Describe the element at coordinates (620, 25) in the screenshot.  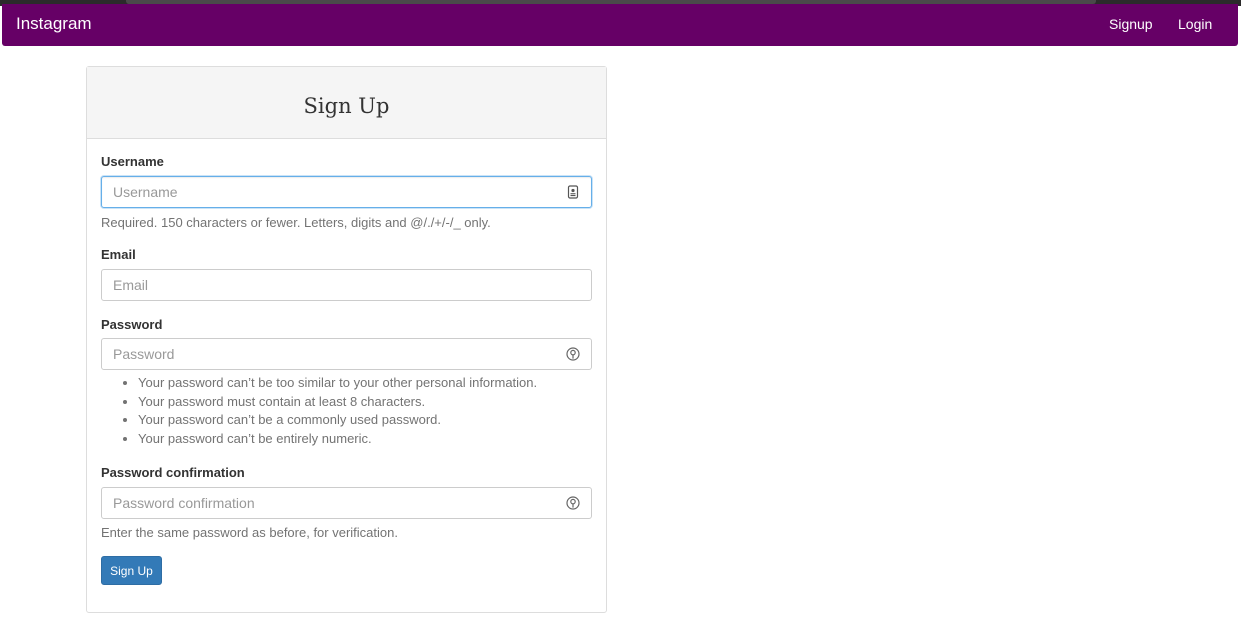
I see `navbar: Instagram Signup Login` at that location.